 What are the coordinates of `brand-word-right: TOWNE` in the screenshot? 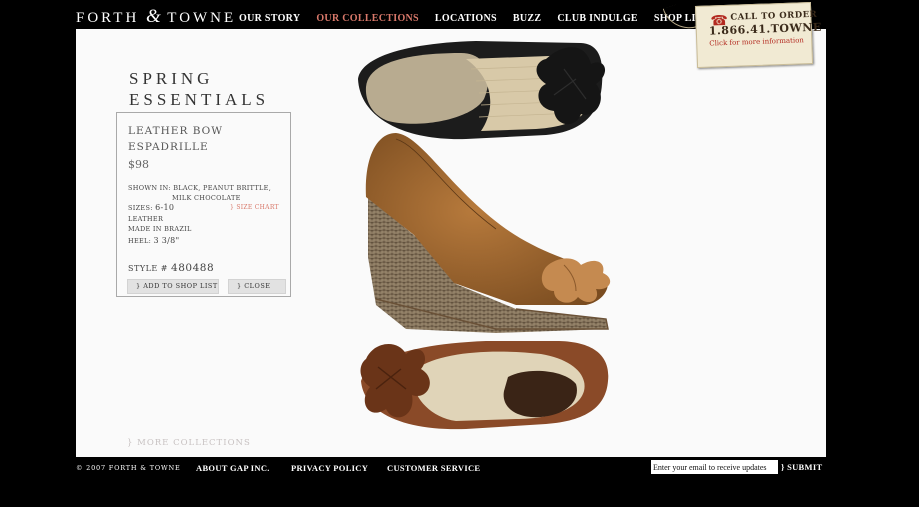 It's located at (202, 18).